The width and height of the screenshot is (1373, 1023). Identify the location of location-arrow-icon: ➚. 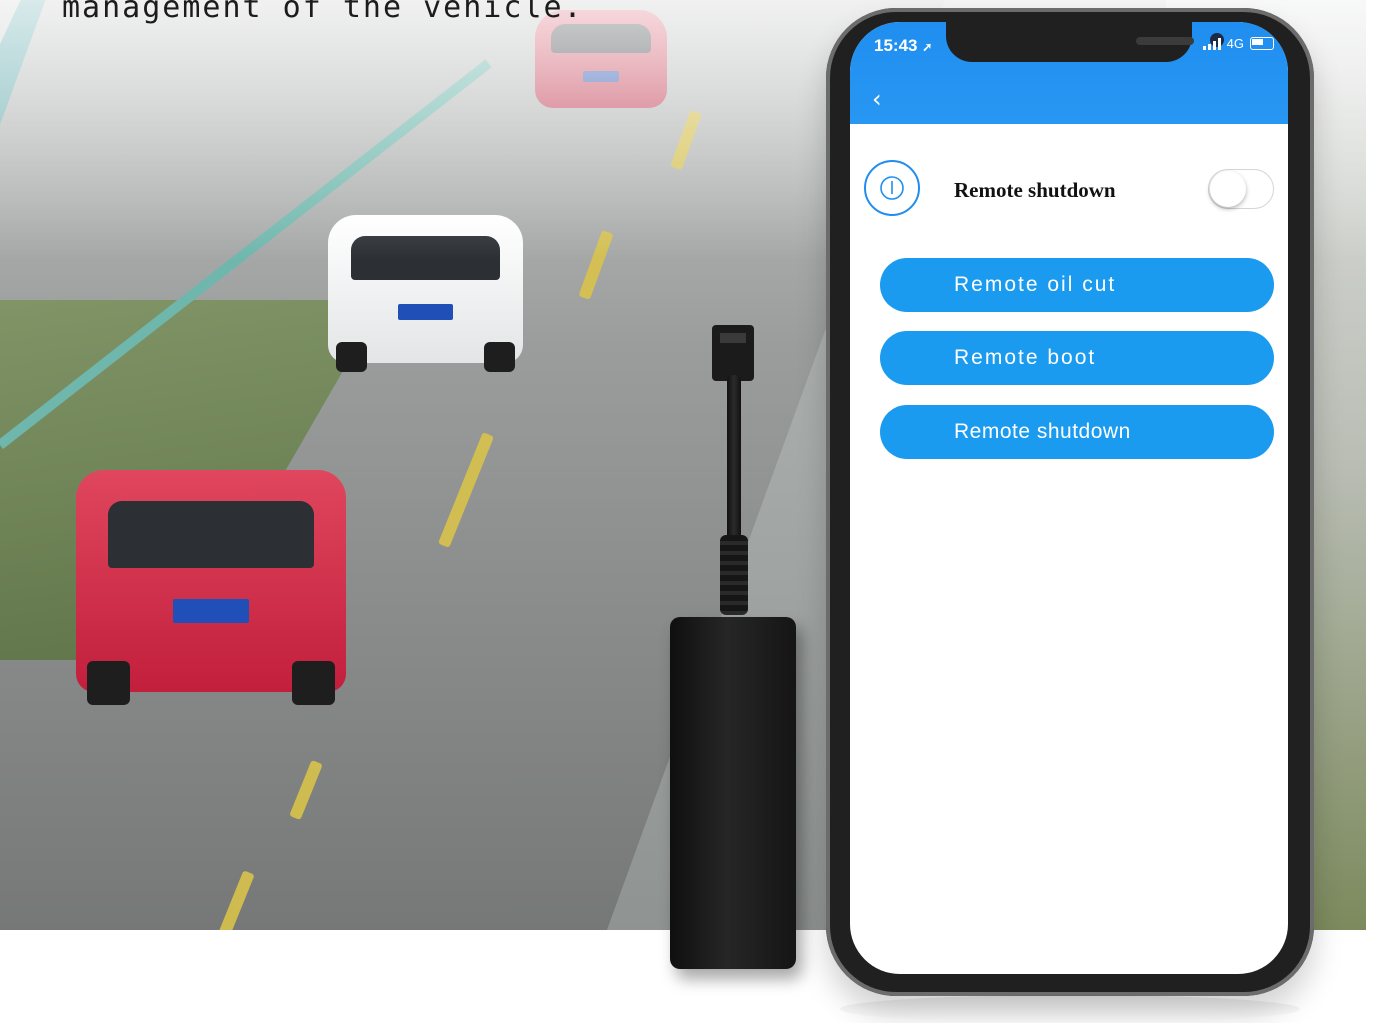
(927, 47).